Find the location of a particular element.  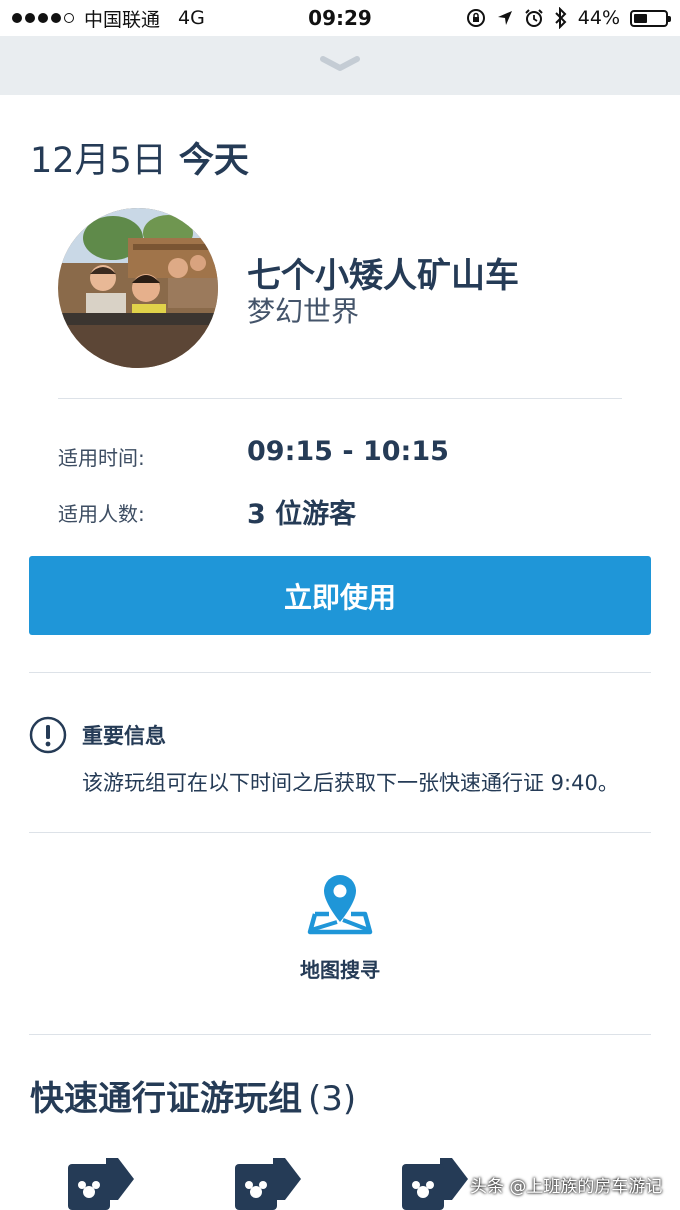

map-search-button: 地图搜寻 is located at coordinates (340, 932).